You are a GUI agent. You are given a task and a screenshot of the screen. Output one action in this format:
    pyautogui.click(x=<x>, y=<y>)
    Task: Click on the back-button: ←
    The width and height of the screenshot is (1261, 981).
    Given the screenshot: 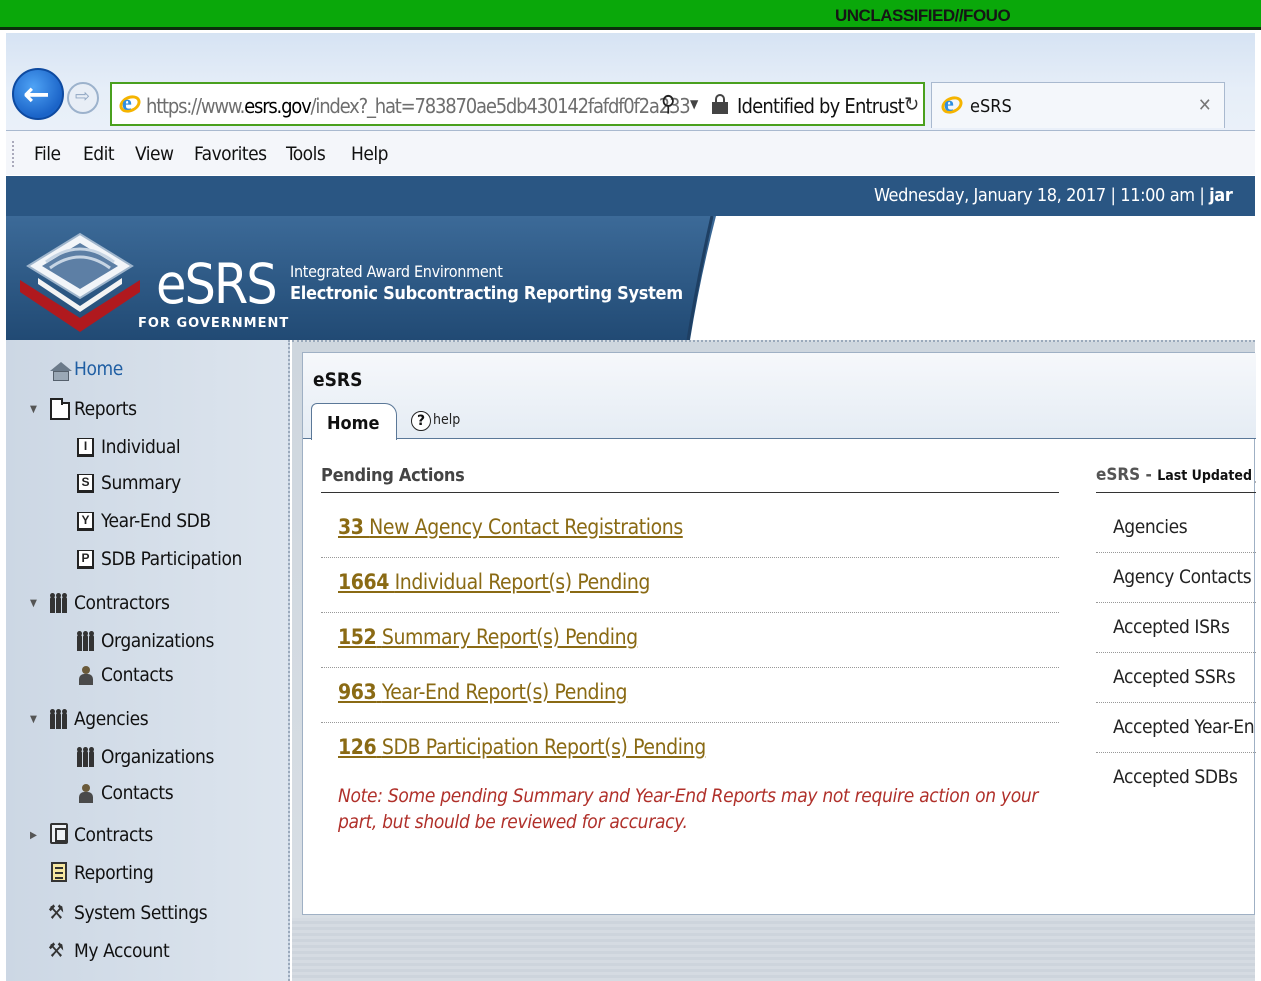 What is the action you would take?
    pyautogui.click(x=38, y=94)
    